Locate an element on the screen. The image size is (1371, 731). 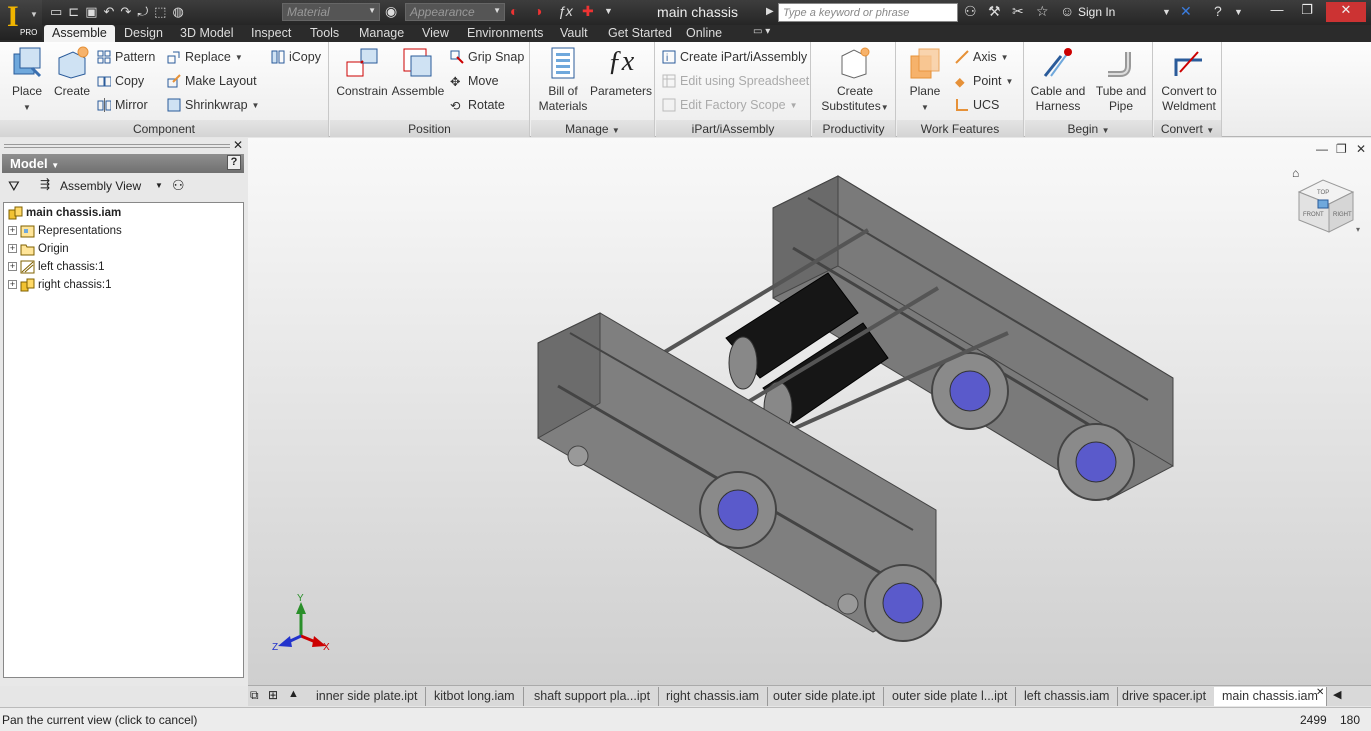
tab-get-started: Get Started is located at coordinates (640, 33).